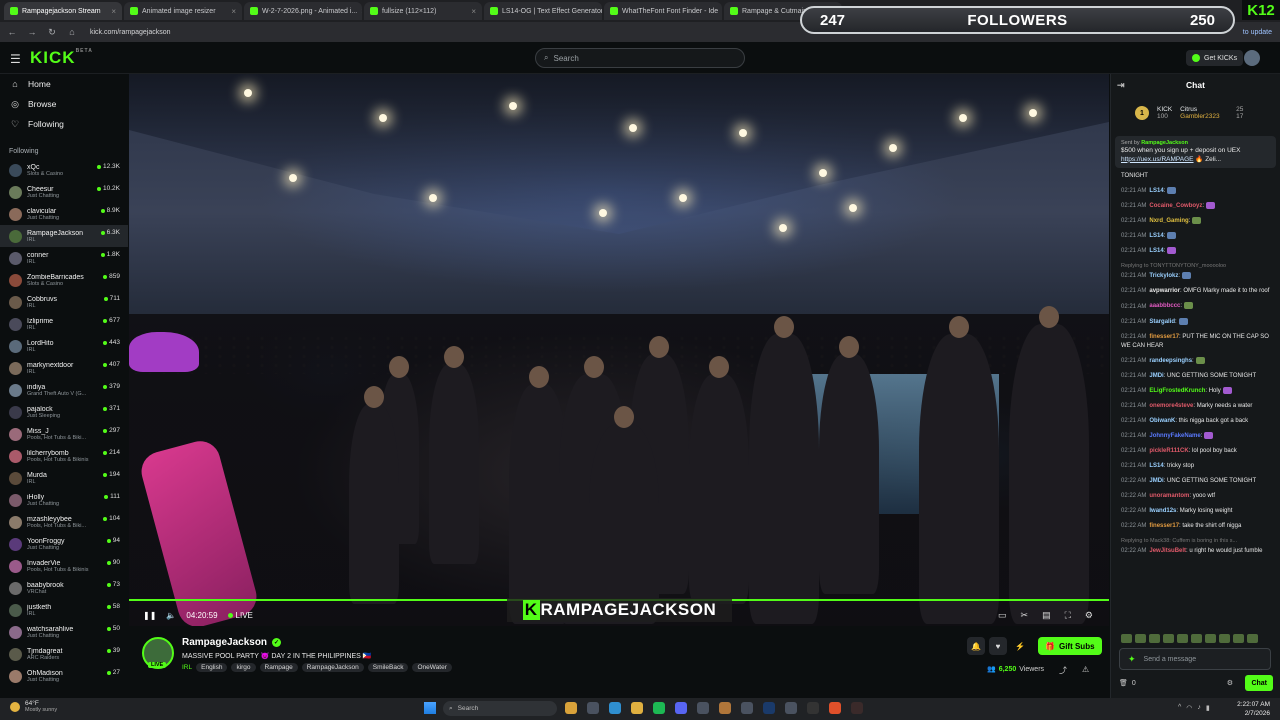 The image size is (1280, 720). Describe the element at coordinates (747, 708) in the screenshot. I see `steam-icon` at that location.